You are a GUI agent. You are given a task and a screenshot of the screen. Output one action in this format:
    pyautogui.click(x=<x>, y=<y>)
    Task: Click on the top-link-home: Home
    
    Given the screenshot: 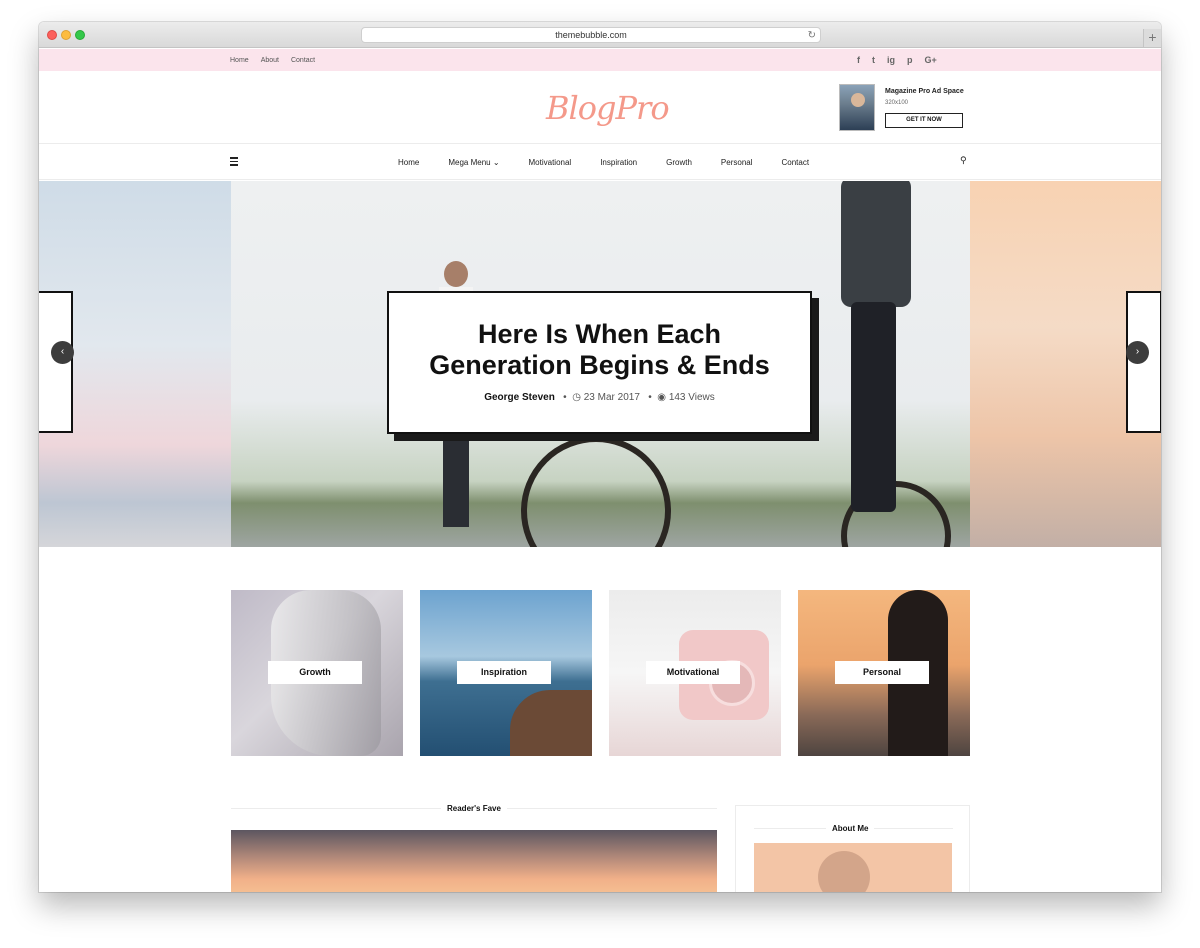 What is the action you would take?
    pyautogui.click(x=239, y=60)
    